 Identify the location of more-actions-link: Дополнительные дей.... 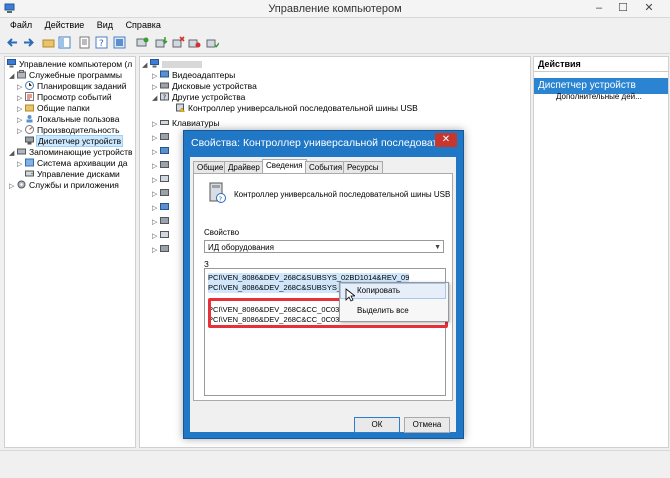
(599, 96).